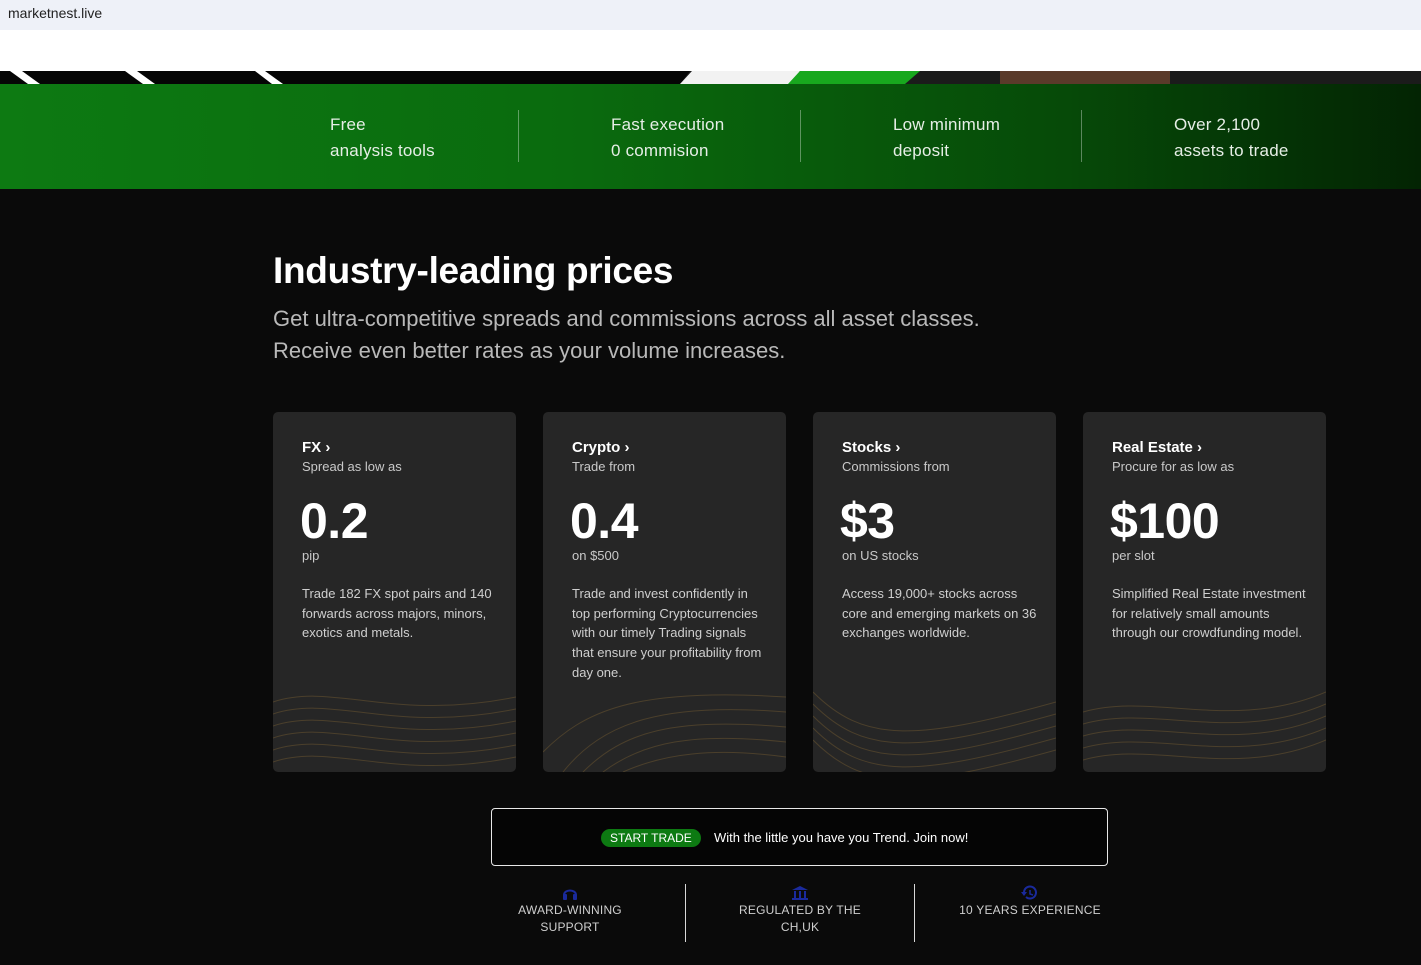 This screenshot has width=1421, height=965. Describe the element at coordinates (352, 466) in the screenshot. I see `card-subtitle: Spread as low as` at that location.